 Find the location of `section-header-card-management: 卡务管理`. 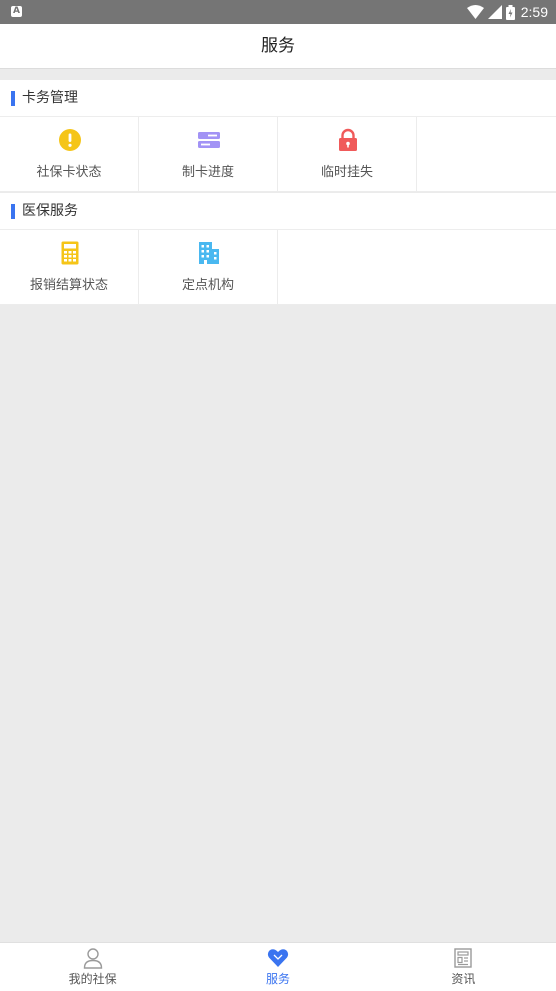

section-header-card-management: 卡务管理 is located at coordinates (278, 98).